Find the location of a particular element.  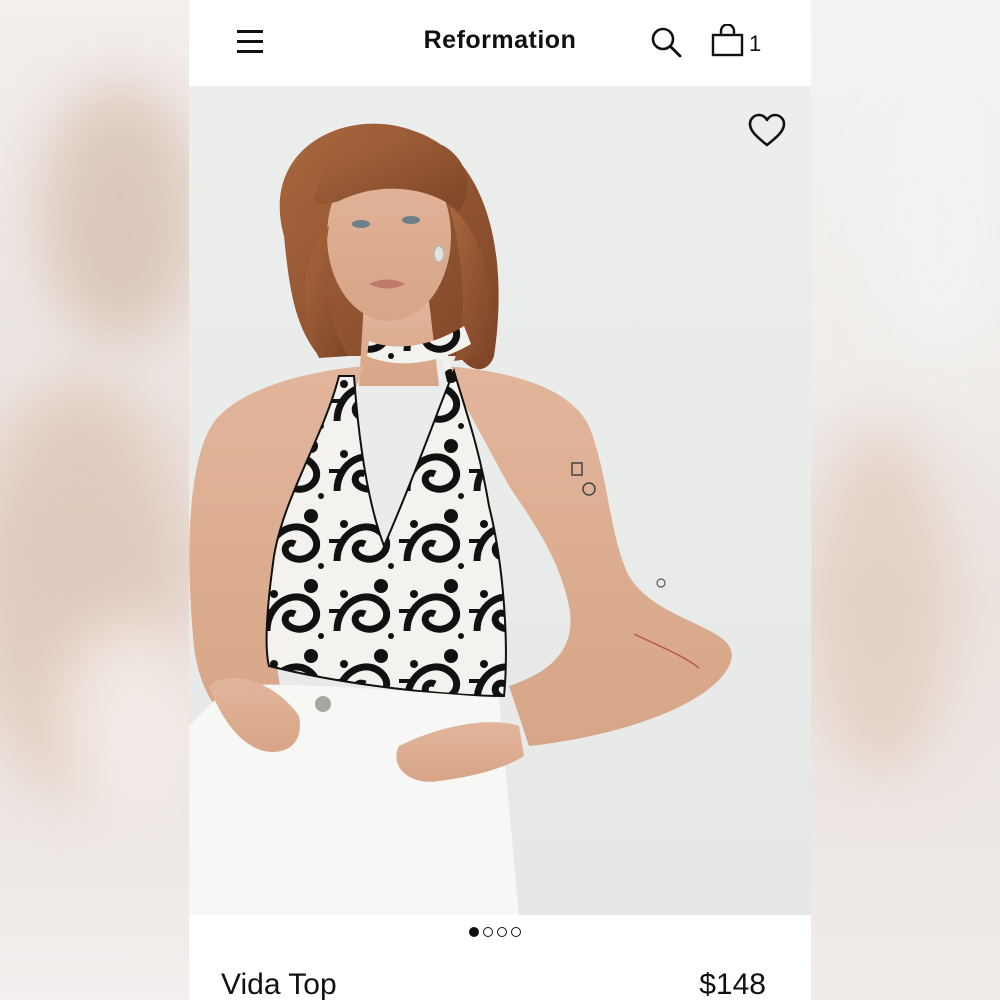

shopping-bag-icon is located at coordinates (727, 40).